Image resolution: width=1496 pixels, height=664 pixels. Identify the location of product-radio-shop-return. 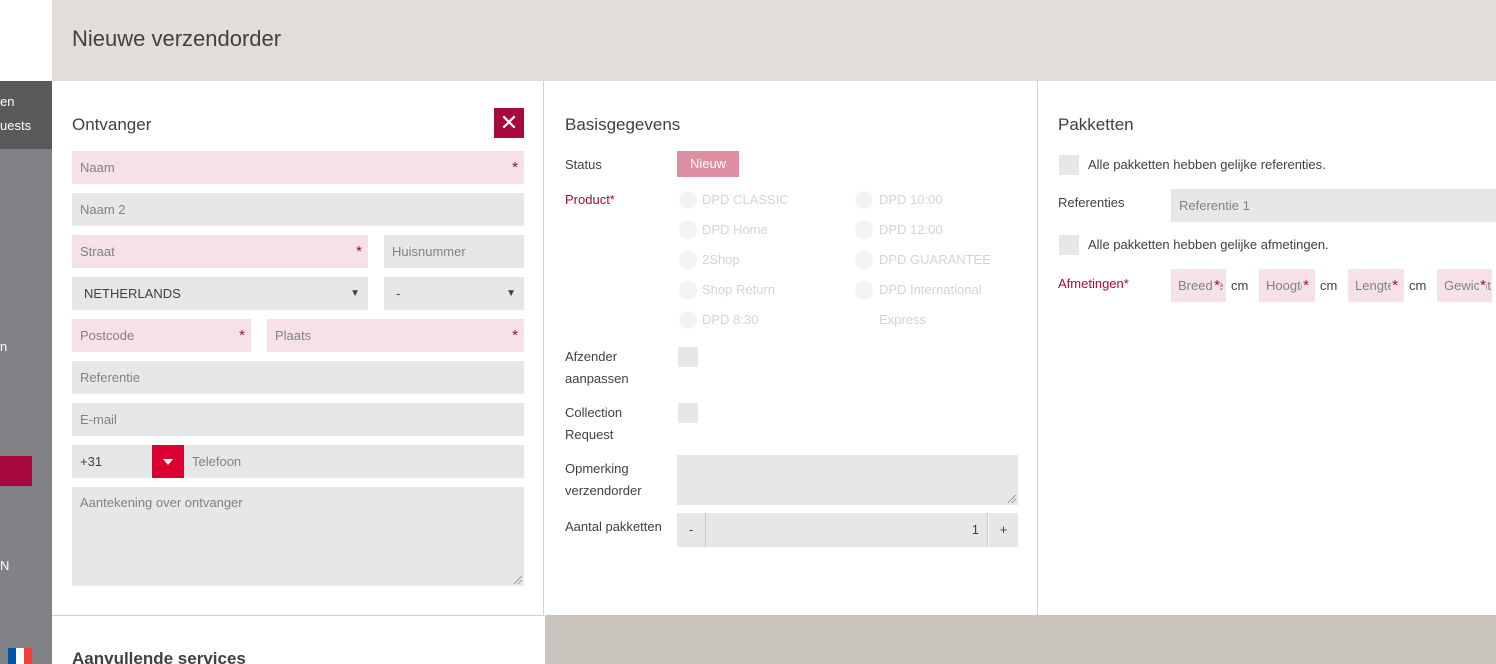
(688, 290).